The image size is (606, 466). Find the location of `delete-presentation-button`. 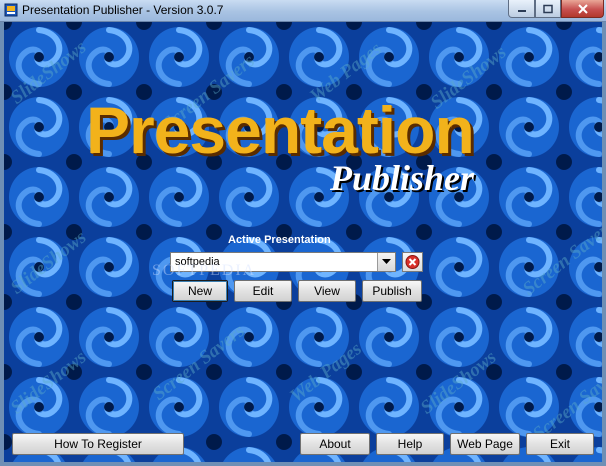

delete-presentation-button is located at coordinates (412, 262).